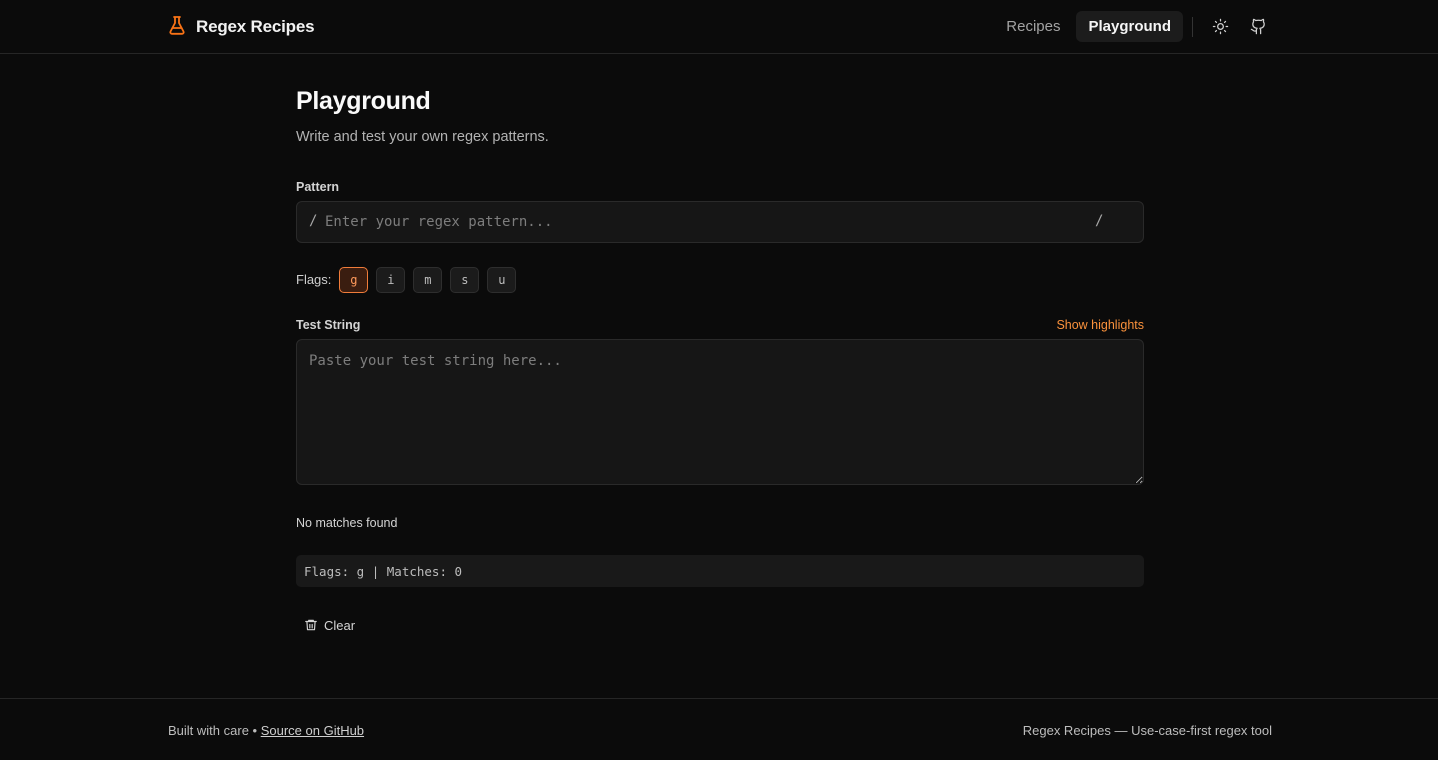 The width and height of the screenshot is (1438, 760). What do you see at coordinates (410, 279) in the screenshot?
I see `flags-row: Flags: g i m s u` at bounding box center [410, 279].